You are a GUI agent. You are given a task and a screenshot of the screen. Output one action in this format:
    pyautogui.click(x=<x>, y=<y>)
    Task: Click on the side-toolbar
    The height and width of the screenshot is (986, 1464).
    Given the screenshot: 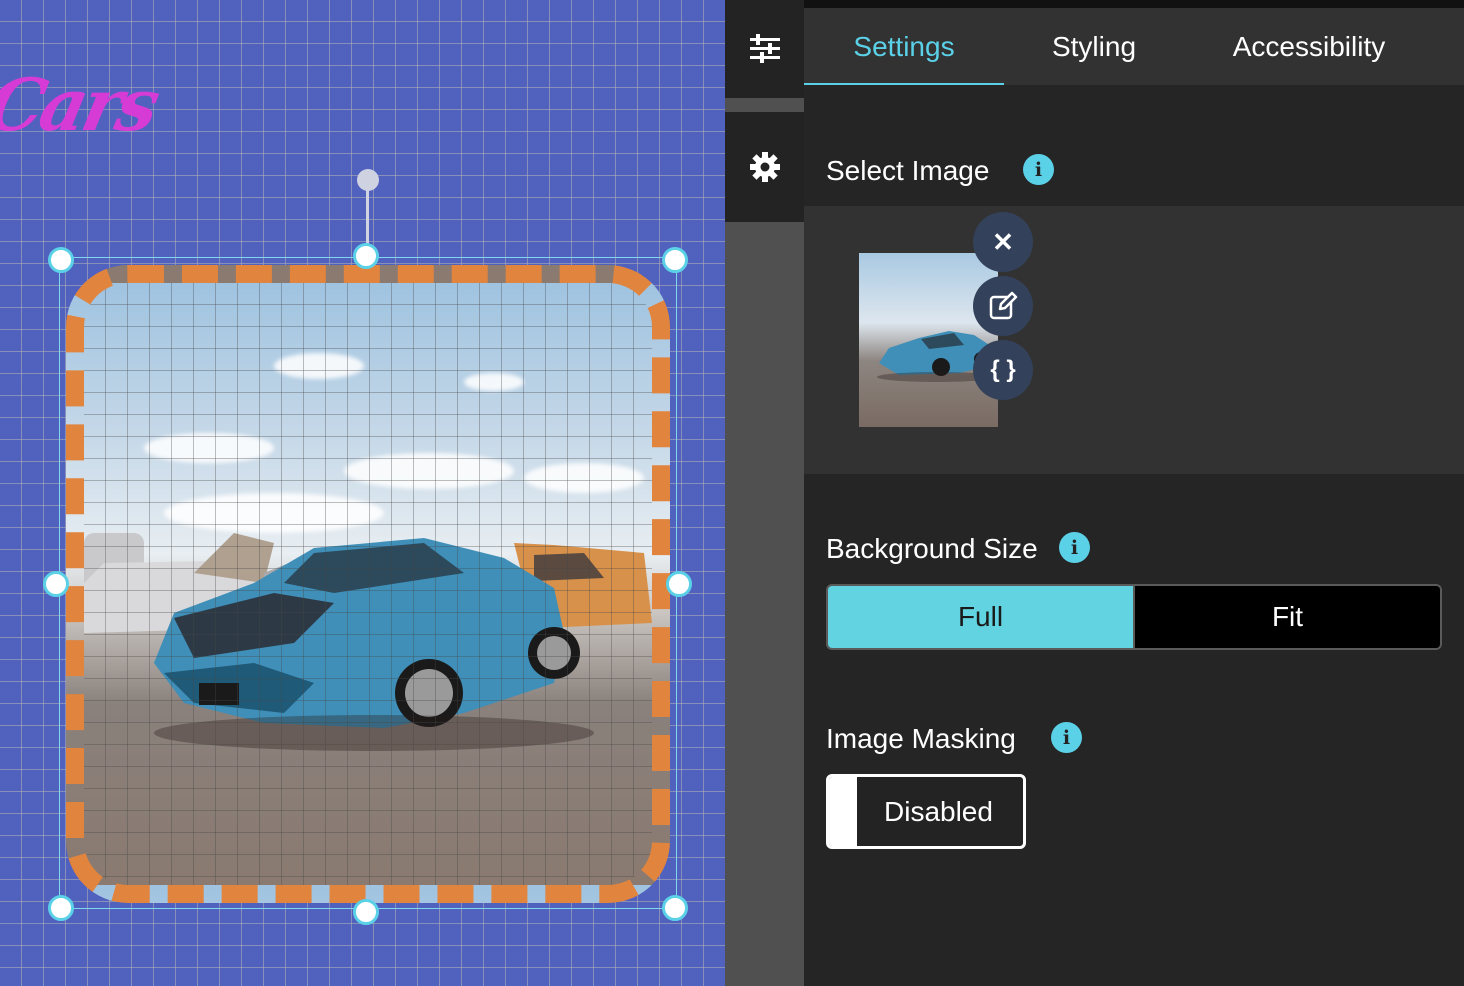 What is the action you would take?
    pyautogui.click(x=764, y=493)
    